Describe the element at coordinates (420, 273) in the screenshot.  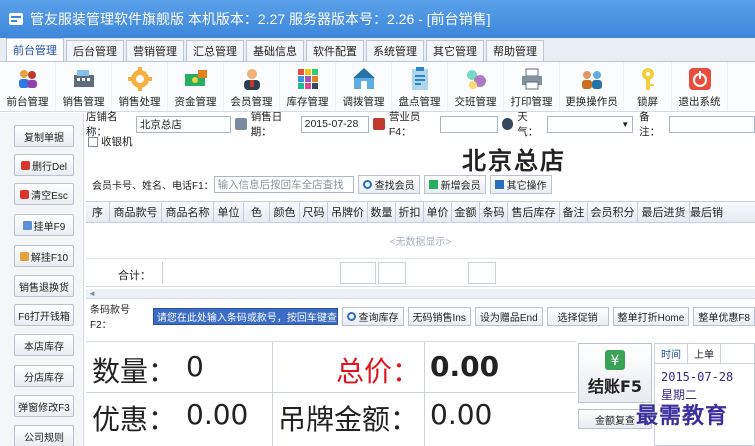
I see `sales-table-total-row: 合计：` at that location.